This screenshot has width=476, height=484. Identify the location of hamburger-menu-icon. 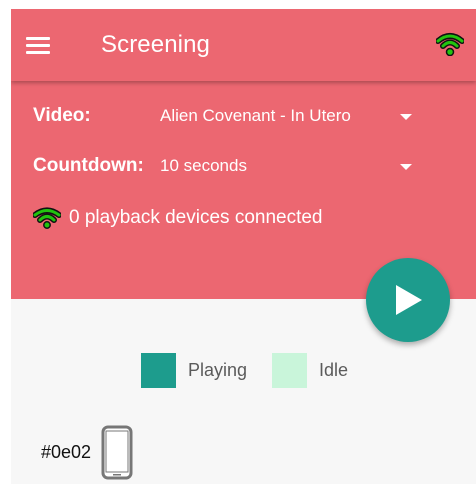
(38, 46).